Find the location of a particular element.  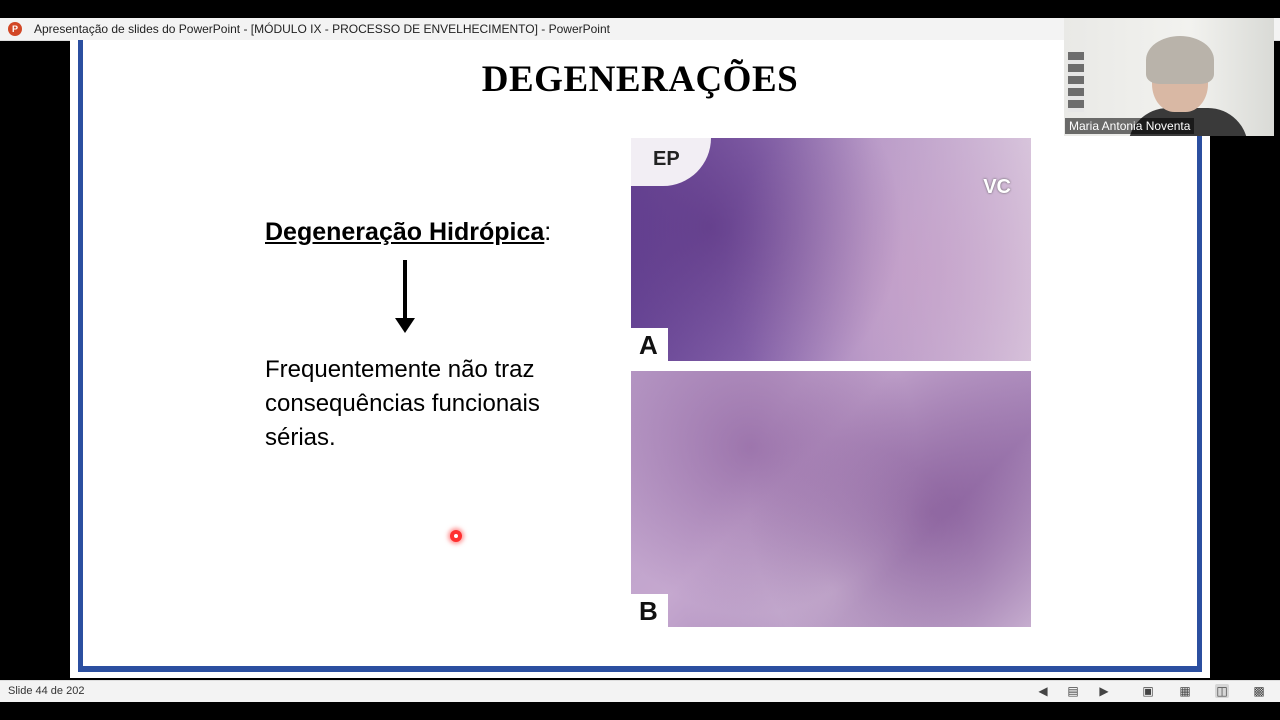

down-arrow-icon is located at coordinates (405, 290).